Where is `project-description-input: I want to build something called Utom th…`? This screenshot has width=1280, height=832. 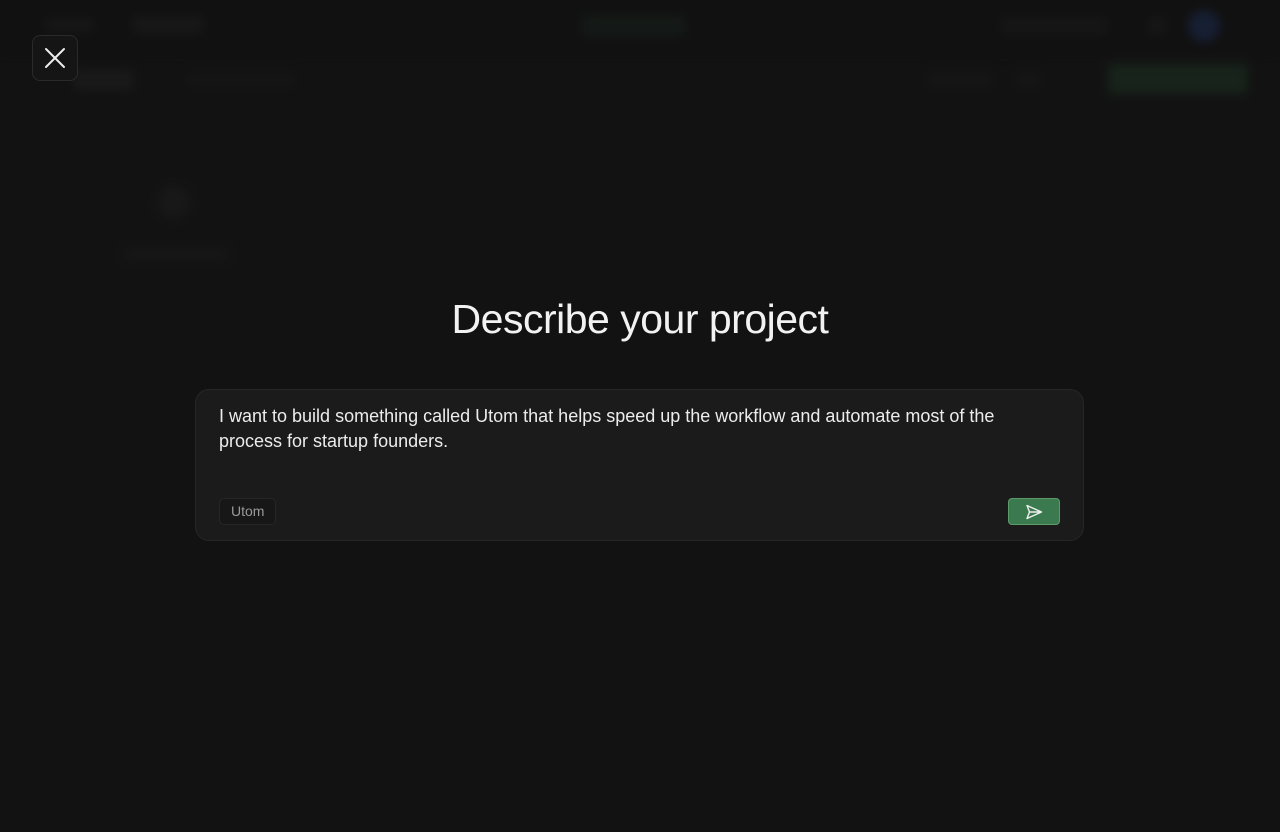 project-description-input: I want to build something called Utom th… is located at coordinates (639, 436).